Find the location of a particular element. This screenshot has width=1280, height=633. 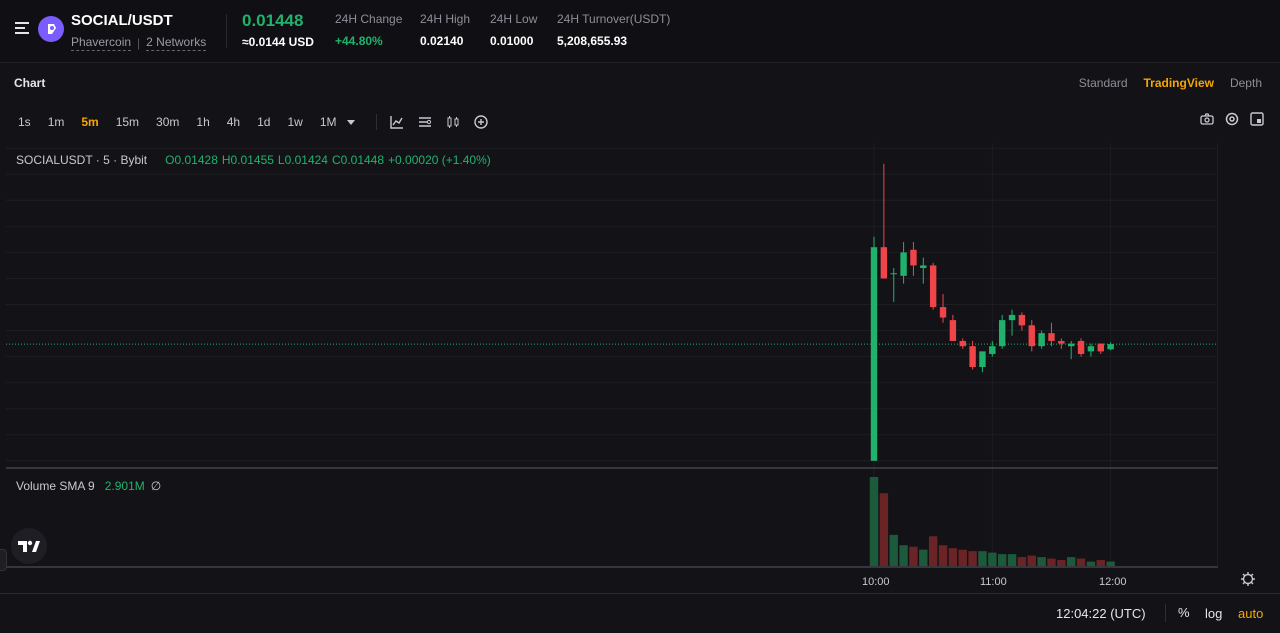

time-axis: 10:00 11:00 12:00 is located at coordinates (640, 580).